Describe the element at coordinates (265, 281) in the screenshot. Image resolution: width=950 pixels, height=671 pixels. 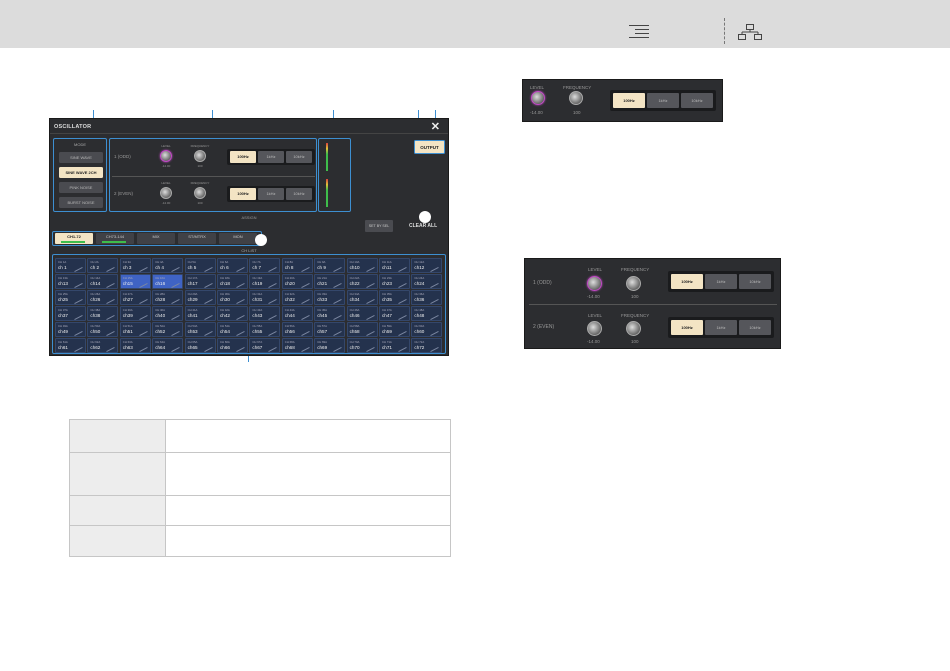
I see `channel-cell: CH 19A ch19` at that location.